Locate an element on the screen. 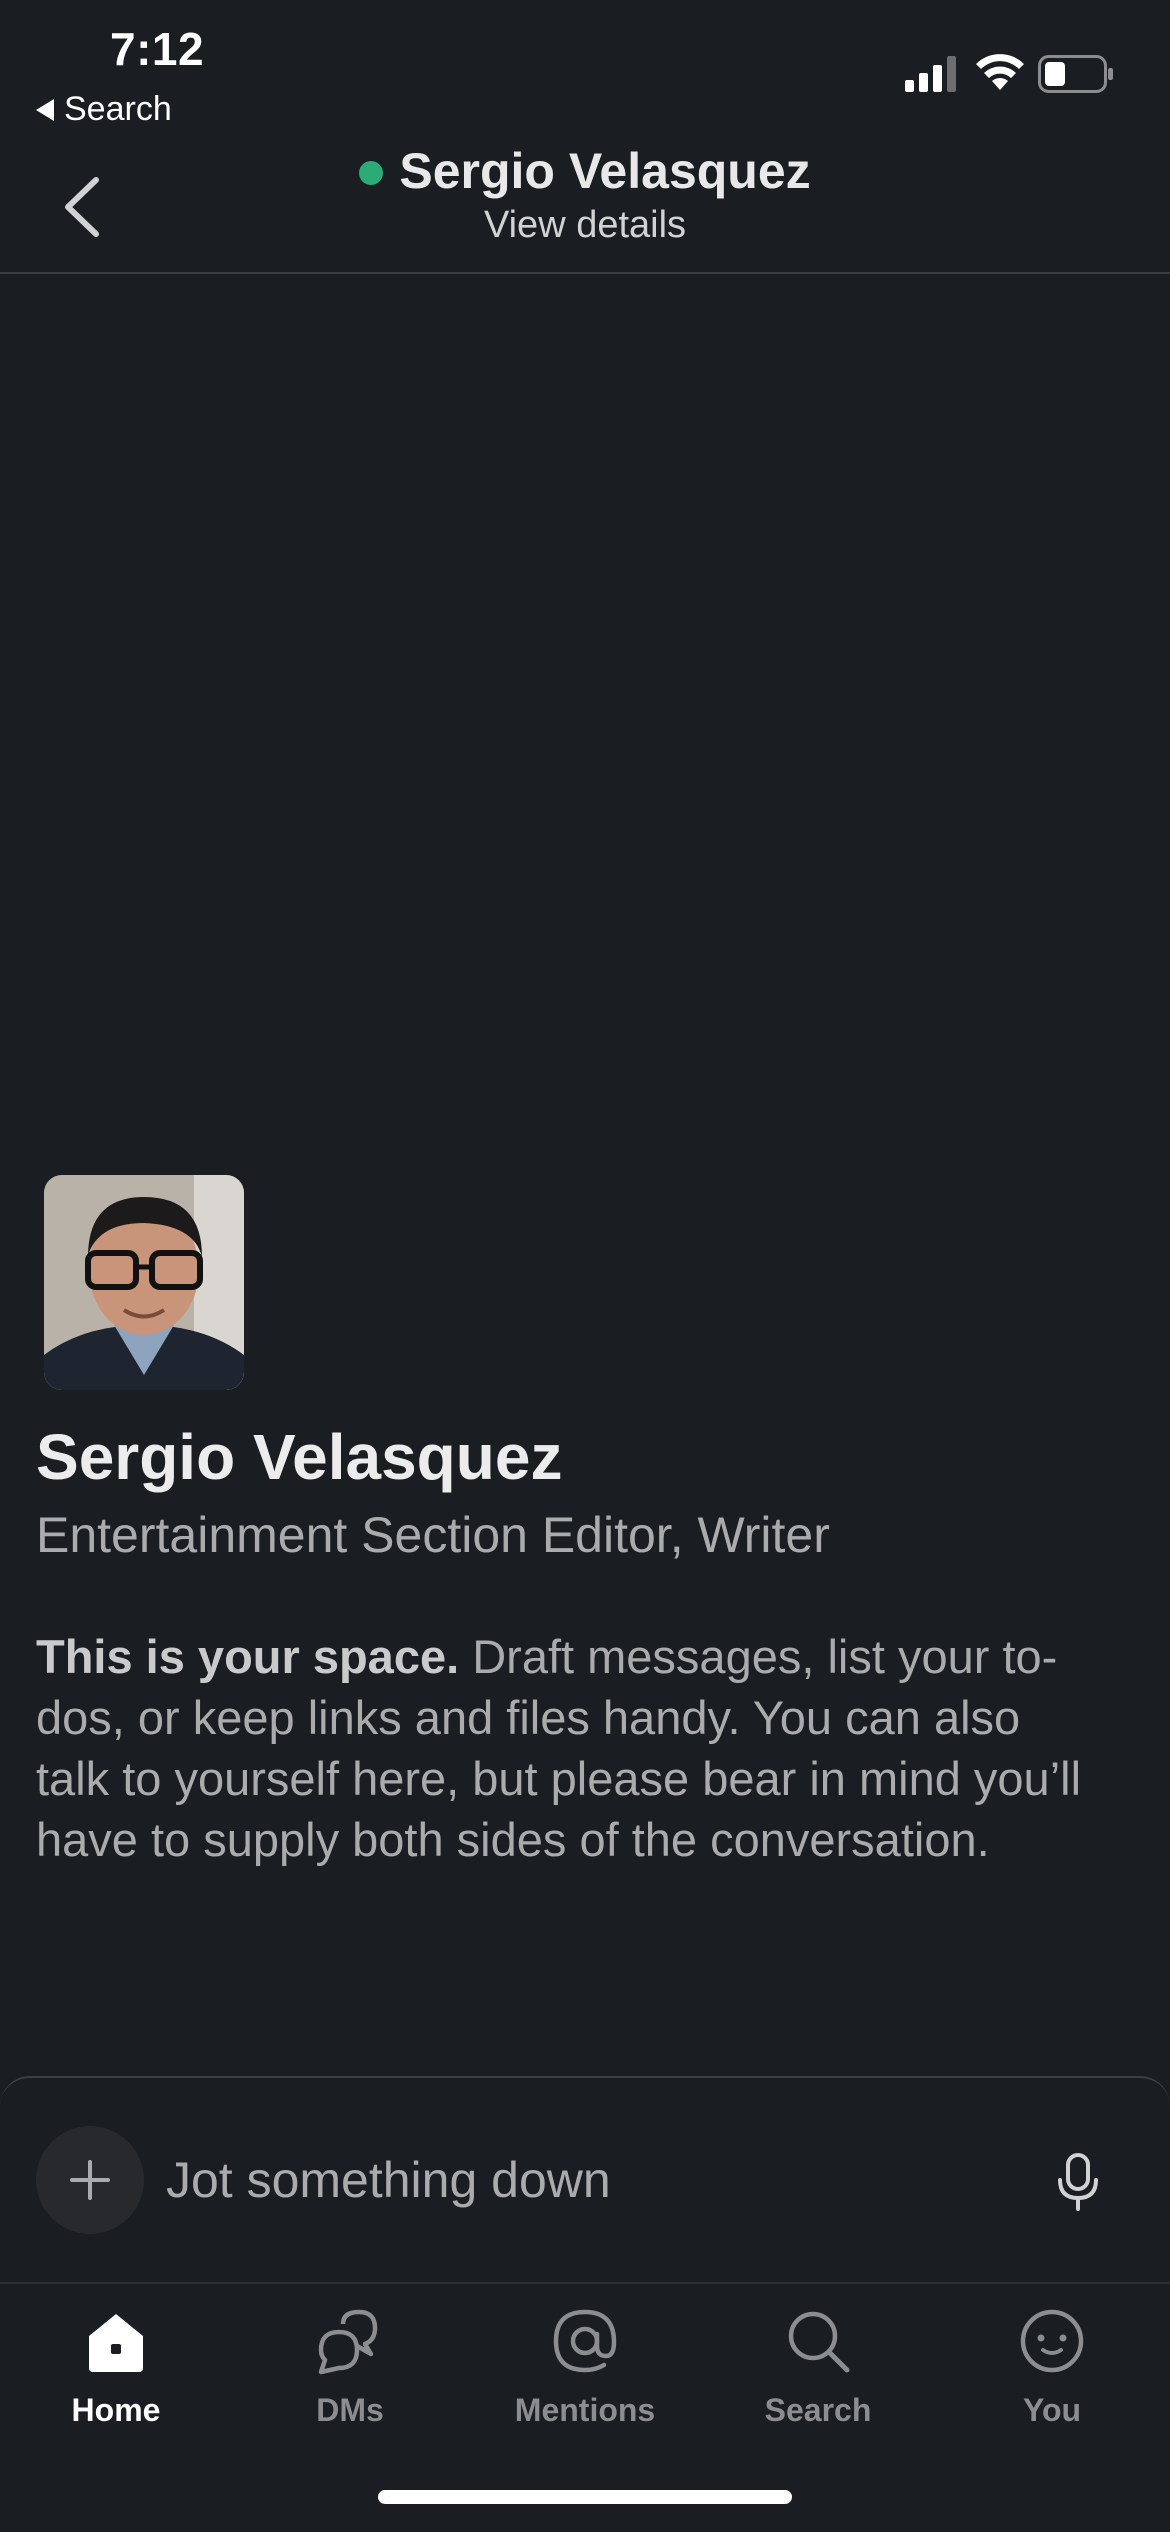 The width and height of the screenshot is (1170, 2532). header-divider is located at coordinates (585, 273).